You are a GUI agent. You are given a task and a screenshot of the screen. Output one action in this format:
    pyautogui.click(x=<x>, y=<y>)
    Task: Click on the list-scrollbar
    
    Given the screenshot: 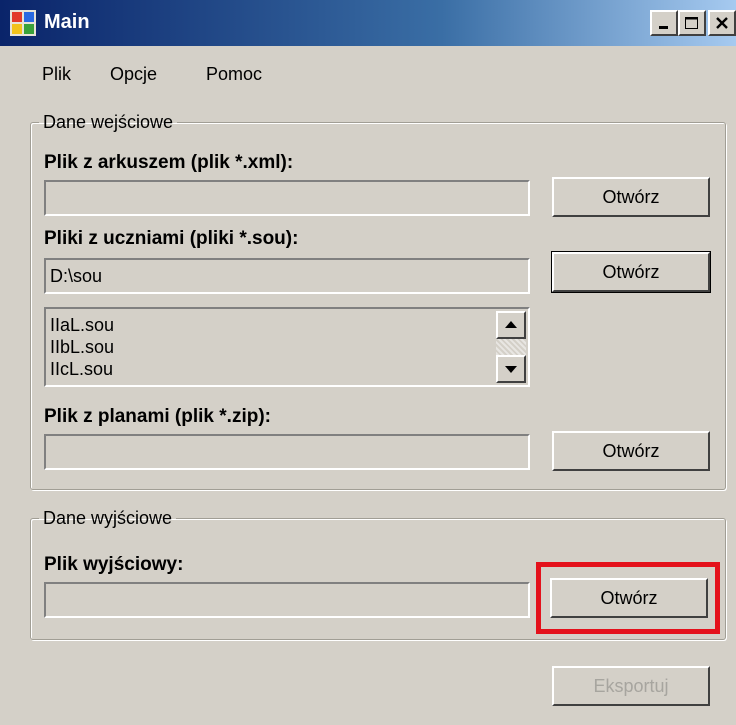 What is the action you would take?
    pyautogui.click(x=511, y=347)
    